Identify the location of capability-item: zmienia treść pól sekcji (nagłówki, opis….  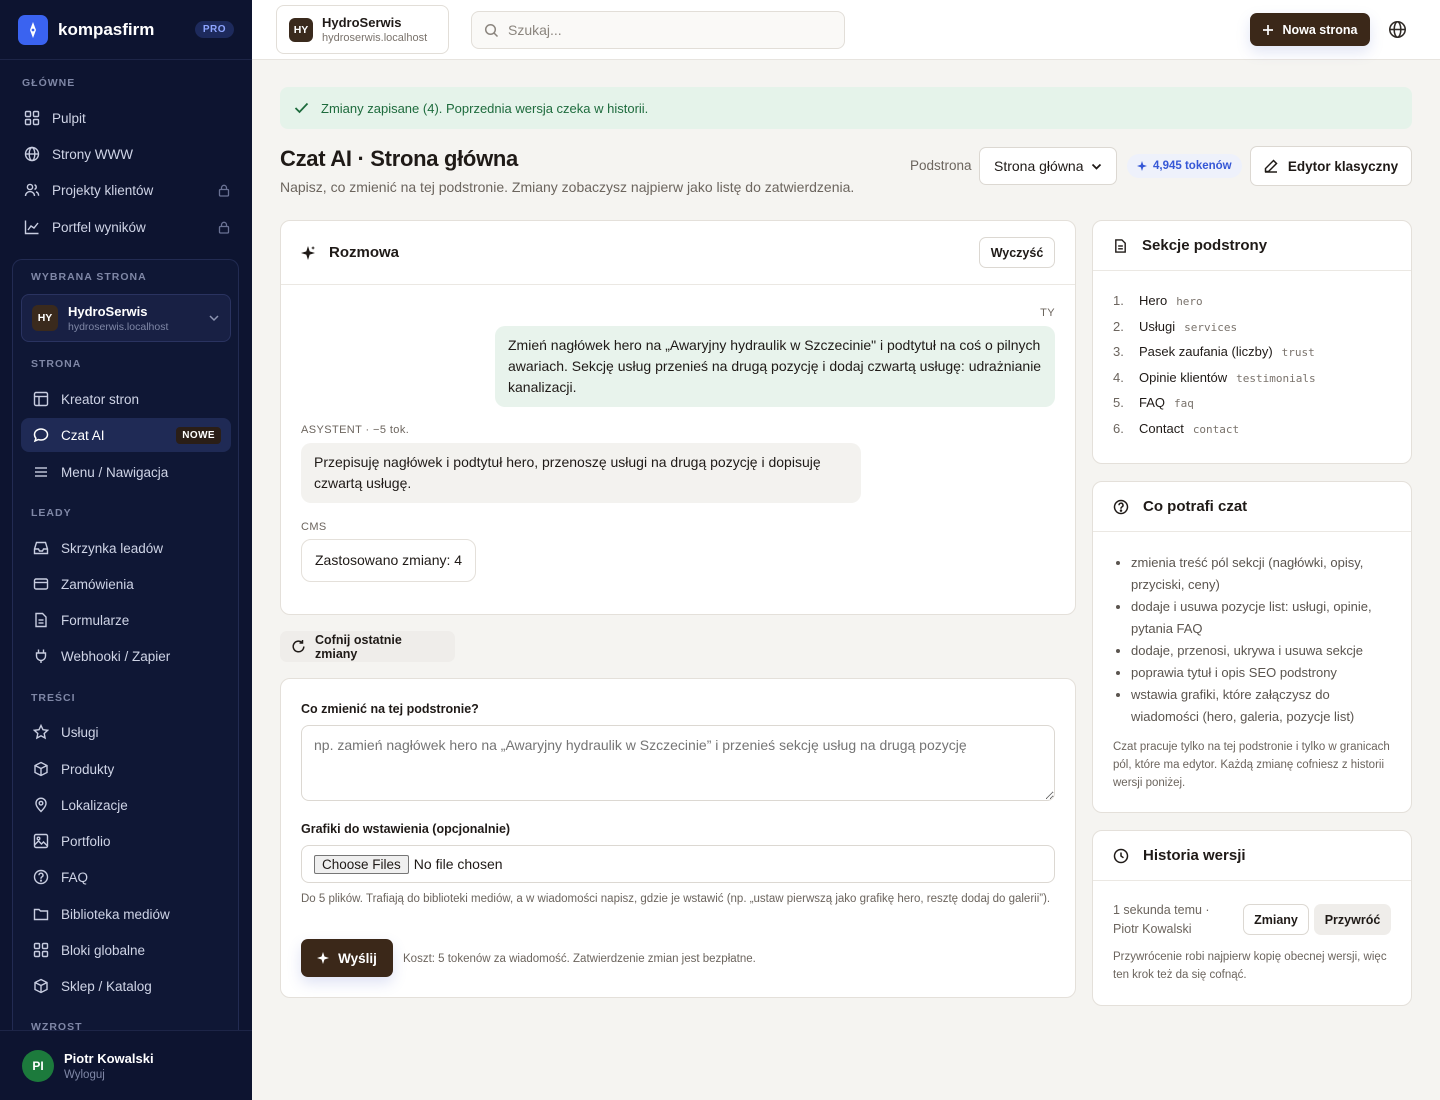
(1263, 574).